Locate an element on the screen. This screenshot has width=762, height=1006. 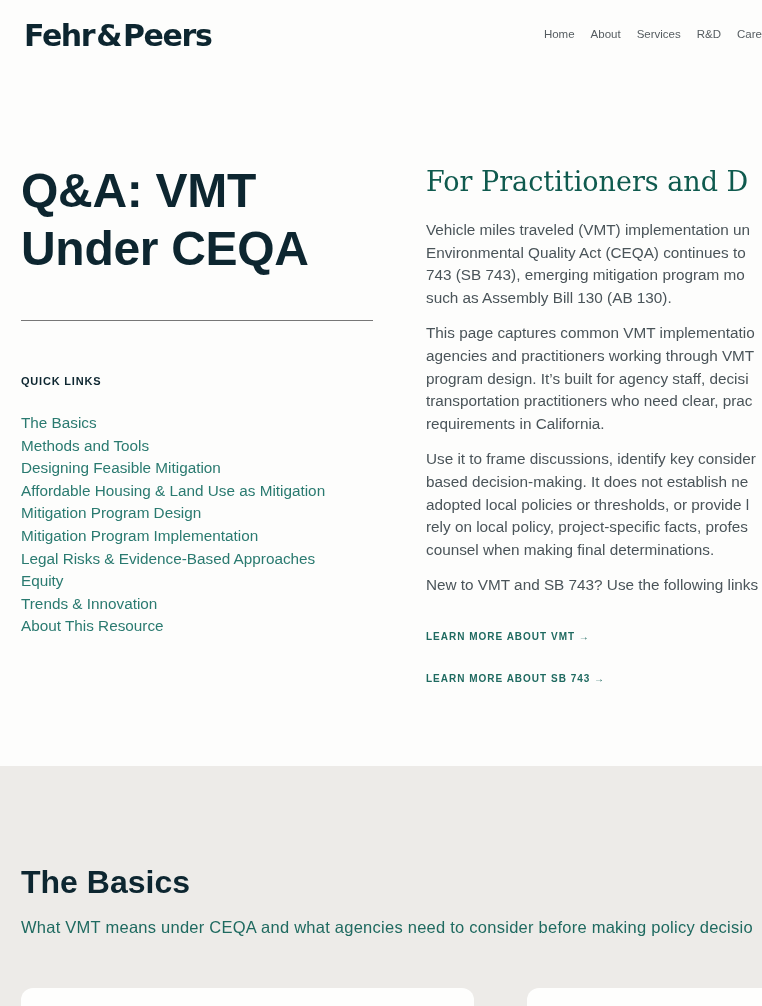
nav-link: R&D is located at coordinates (709, 34).